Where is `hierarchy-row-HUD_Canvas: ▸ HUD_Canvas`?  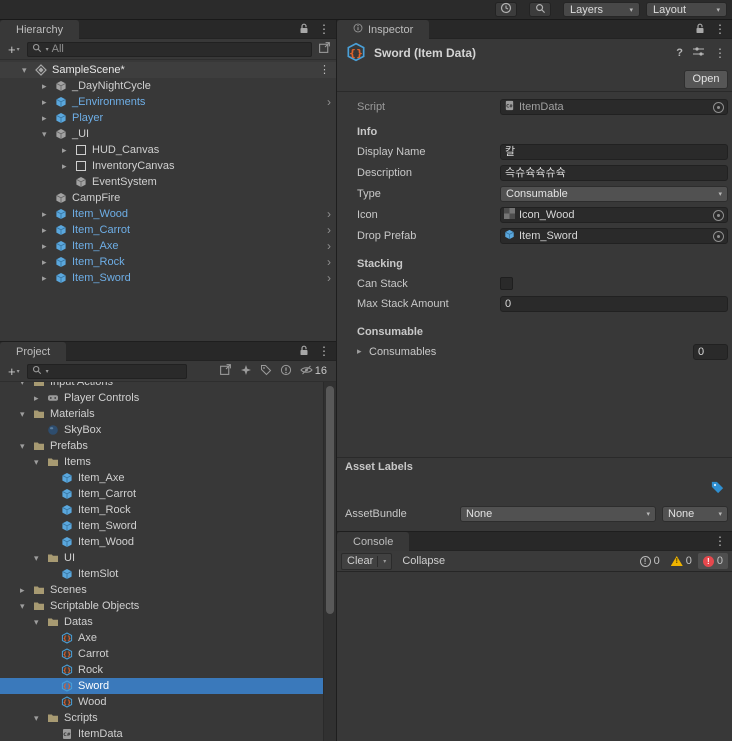
hierarchy-row-HUD_Canvas: ▸ HUD_Canvas is located at coordinates (168, 150).